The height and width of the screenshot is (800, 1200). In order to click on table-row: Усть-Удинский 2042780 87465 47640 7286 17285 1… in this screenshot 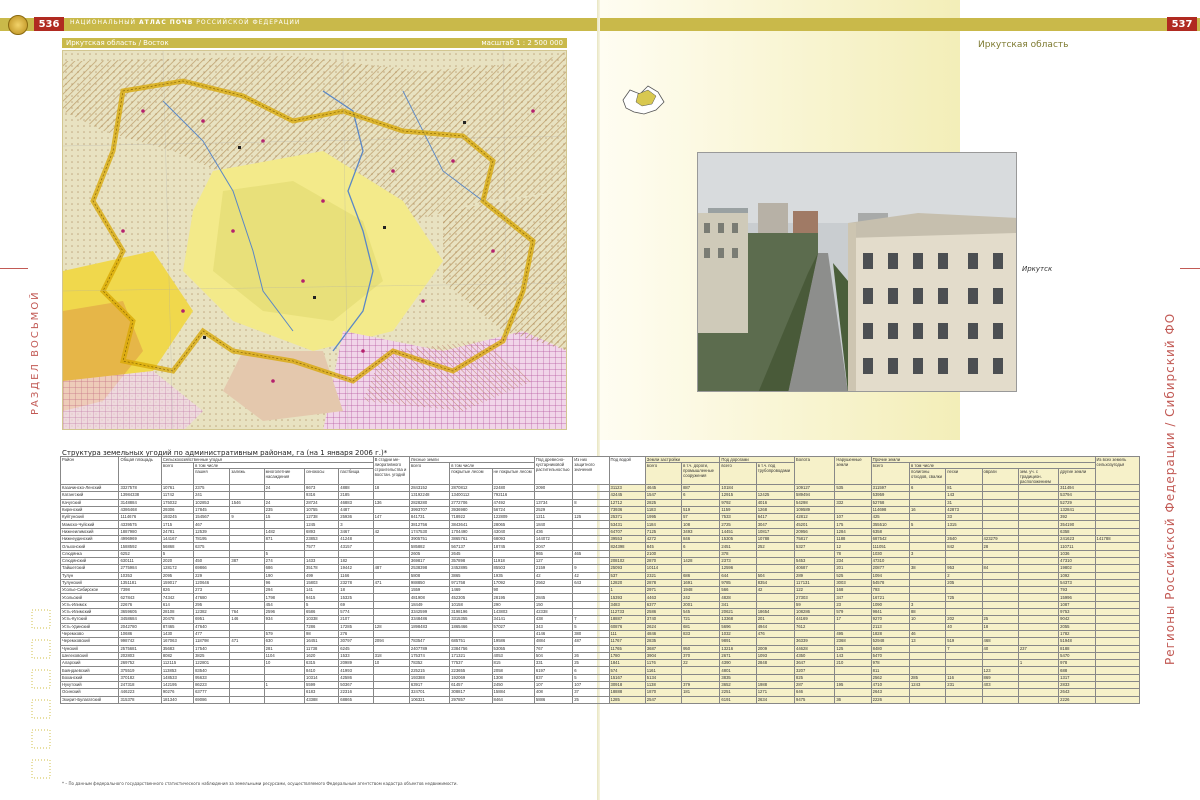, I will do `click(600, 626)`.